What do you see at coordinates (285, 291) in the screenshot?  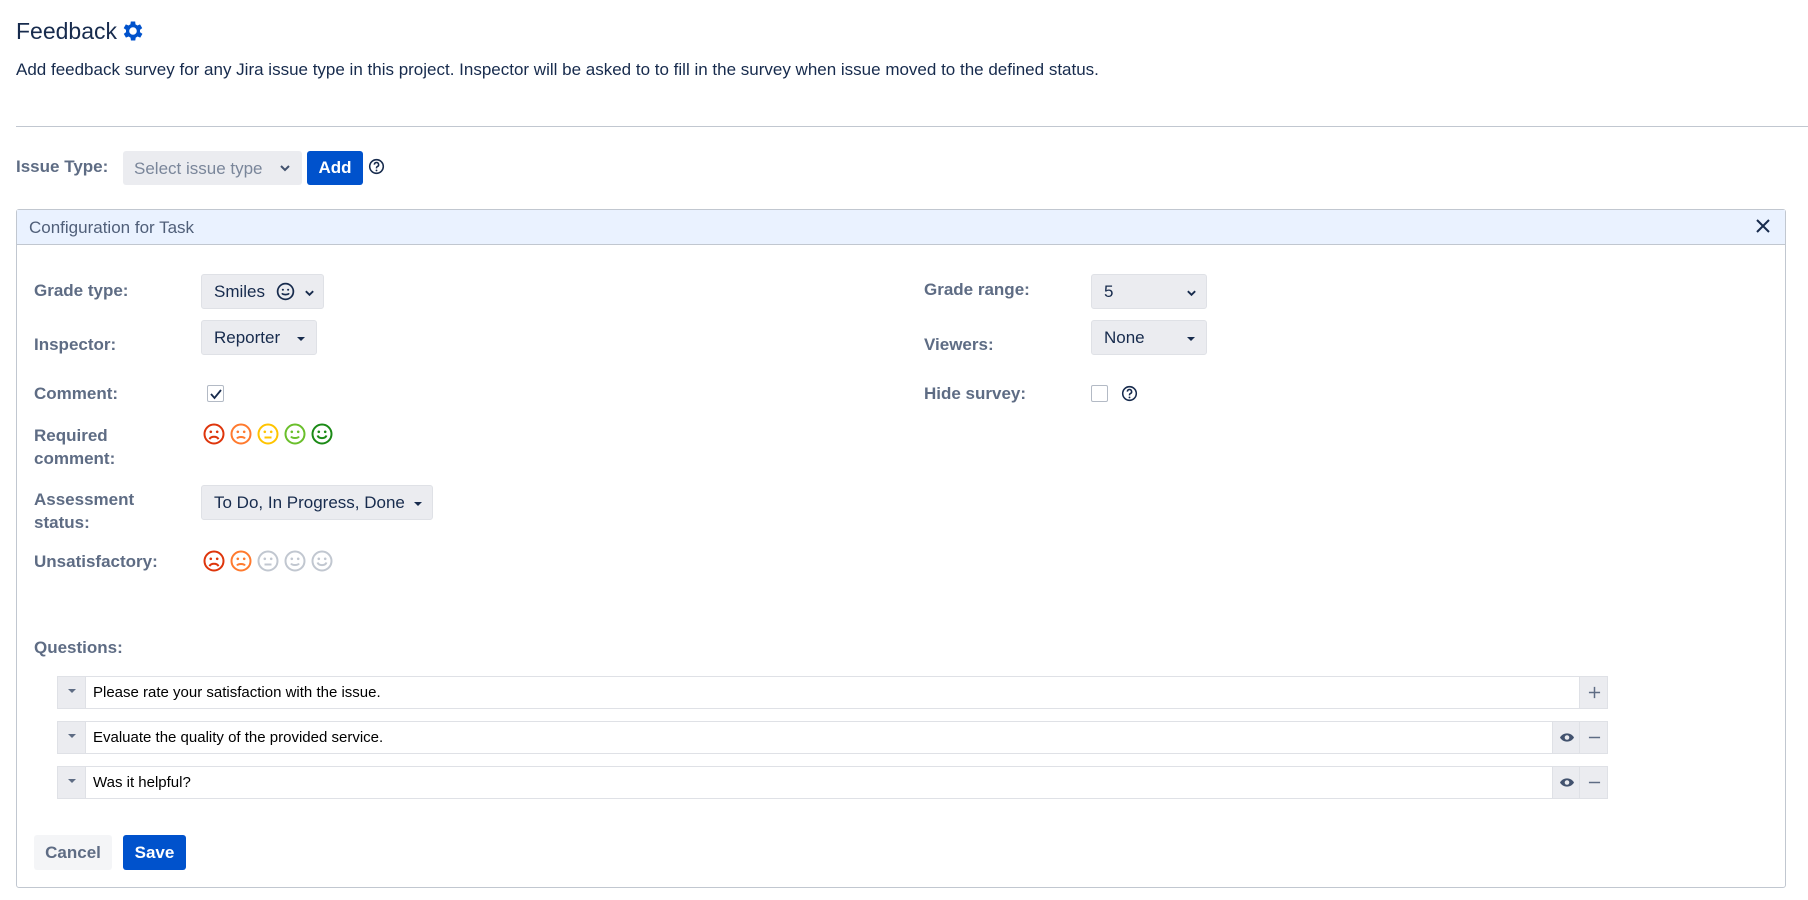 I see `smile-icon` at bounding box center [285, 291].